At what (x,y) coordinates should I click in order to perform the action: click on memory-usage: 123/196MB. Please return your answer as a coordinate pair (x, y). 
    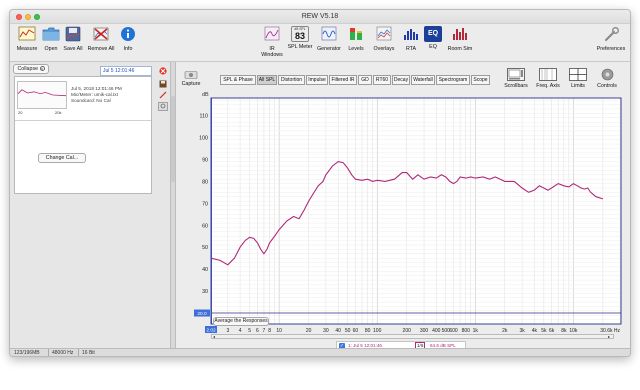
    Looking at the image, I should click on (27, 353).